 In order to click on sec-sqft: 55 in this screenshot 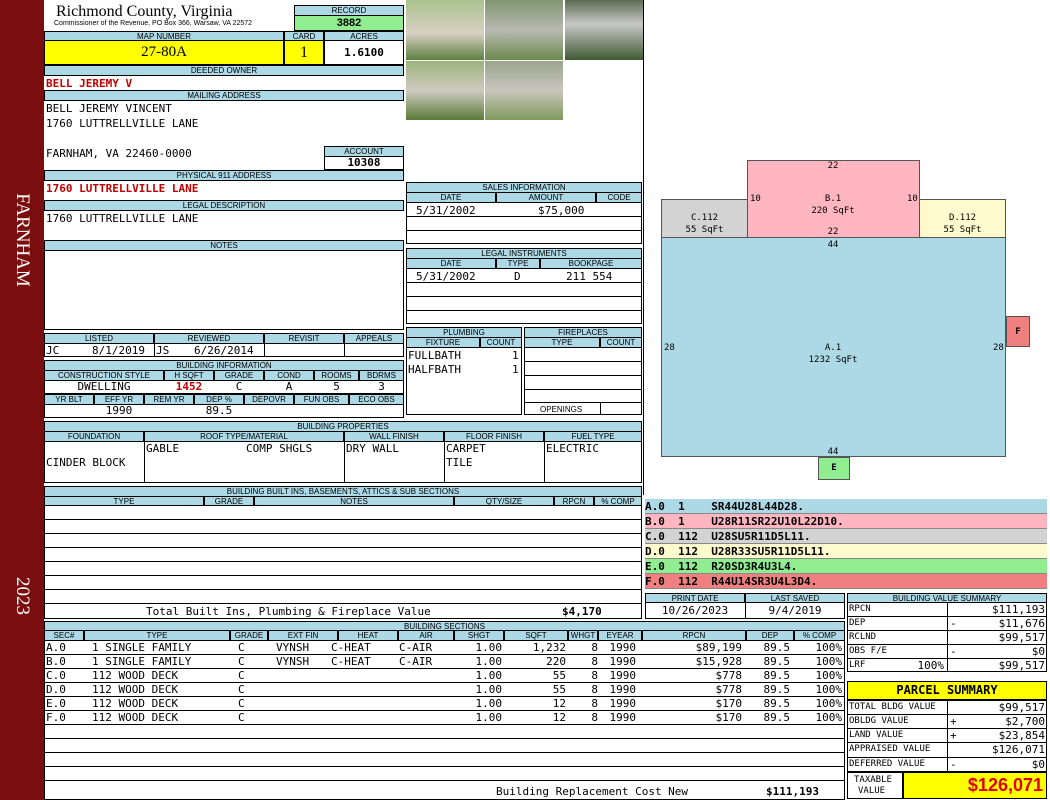, I will do `click(559, 689)`.